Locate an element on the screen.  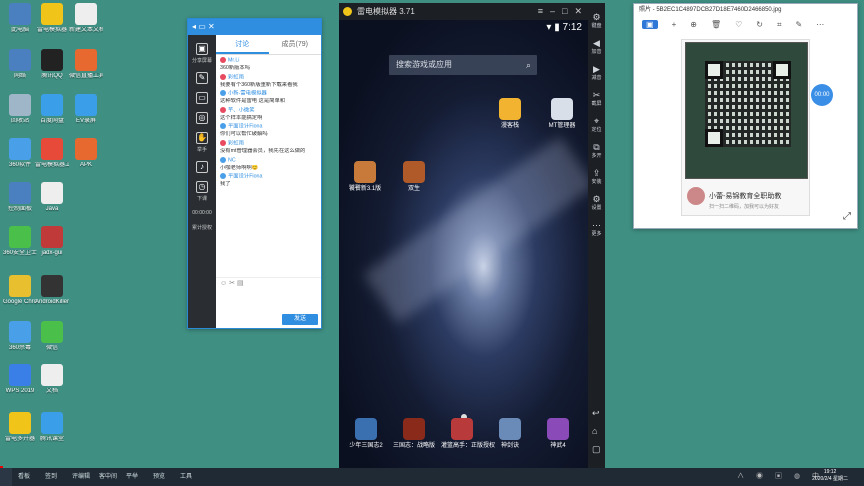
chat-side-item: 00:00:00 is located at coordinates (202, 213).